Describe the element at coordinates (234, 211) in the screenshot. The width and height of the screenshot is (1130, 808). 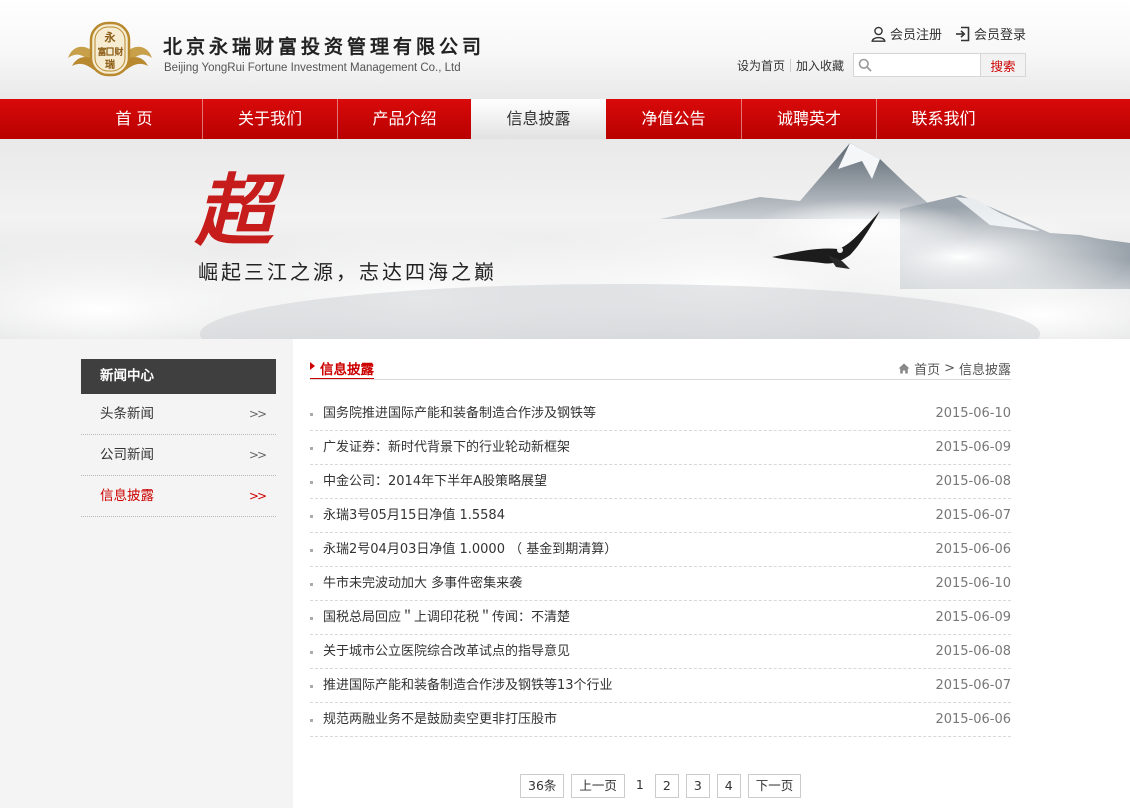
I see `banner-calligraphy: 超` at that location.